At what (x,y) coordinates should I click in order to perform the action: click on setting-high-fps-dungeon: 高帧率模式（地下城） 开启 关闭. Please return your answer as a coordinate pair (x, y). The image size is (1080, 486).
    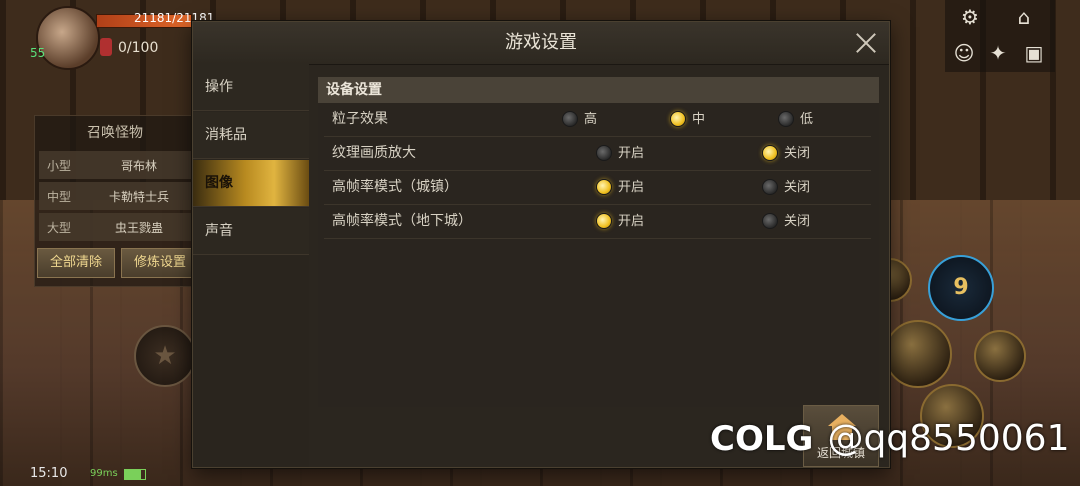
    Looking at the image, I should click on (597, 222).